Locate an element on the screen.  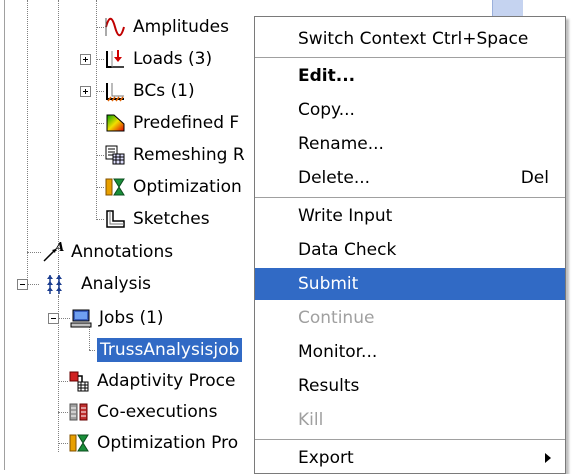
menu-item-label: Write Input is located at coordinates (345, 216).